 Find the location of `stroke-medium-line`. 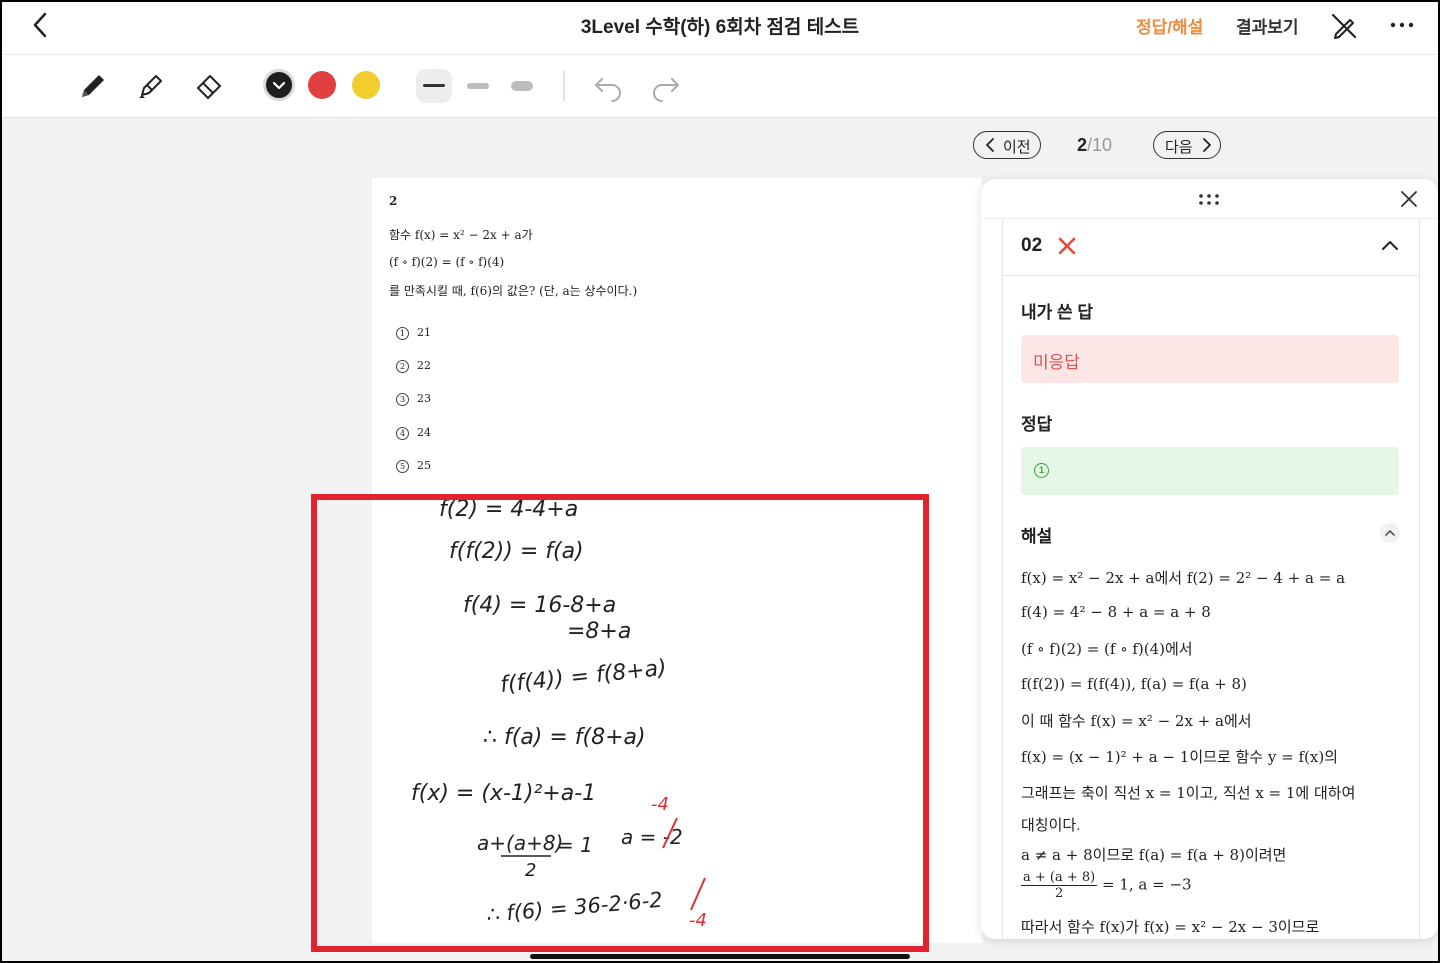

stroke-medium-line is located at coordinates (478, 86).